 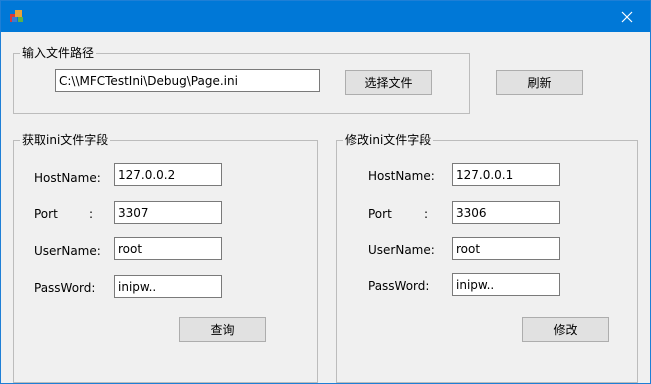 I want to click on set-hostname-label: HostName:, so click(x=401, y=176).